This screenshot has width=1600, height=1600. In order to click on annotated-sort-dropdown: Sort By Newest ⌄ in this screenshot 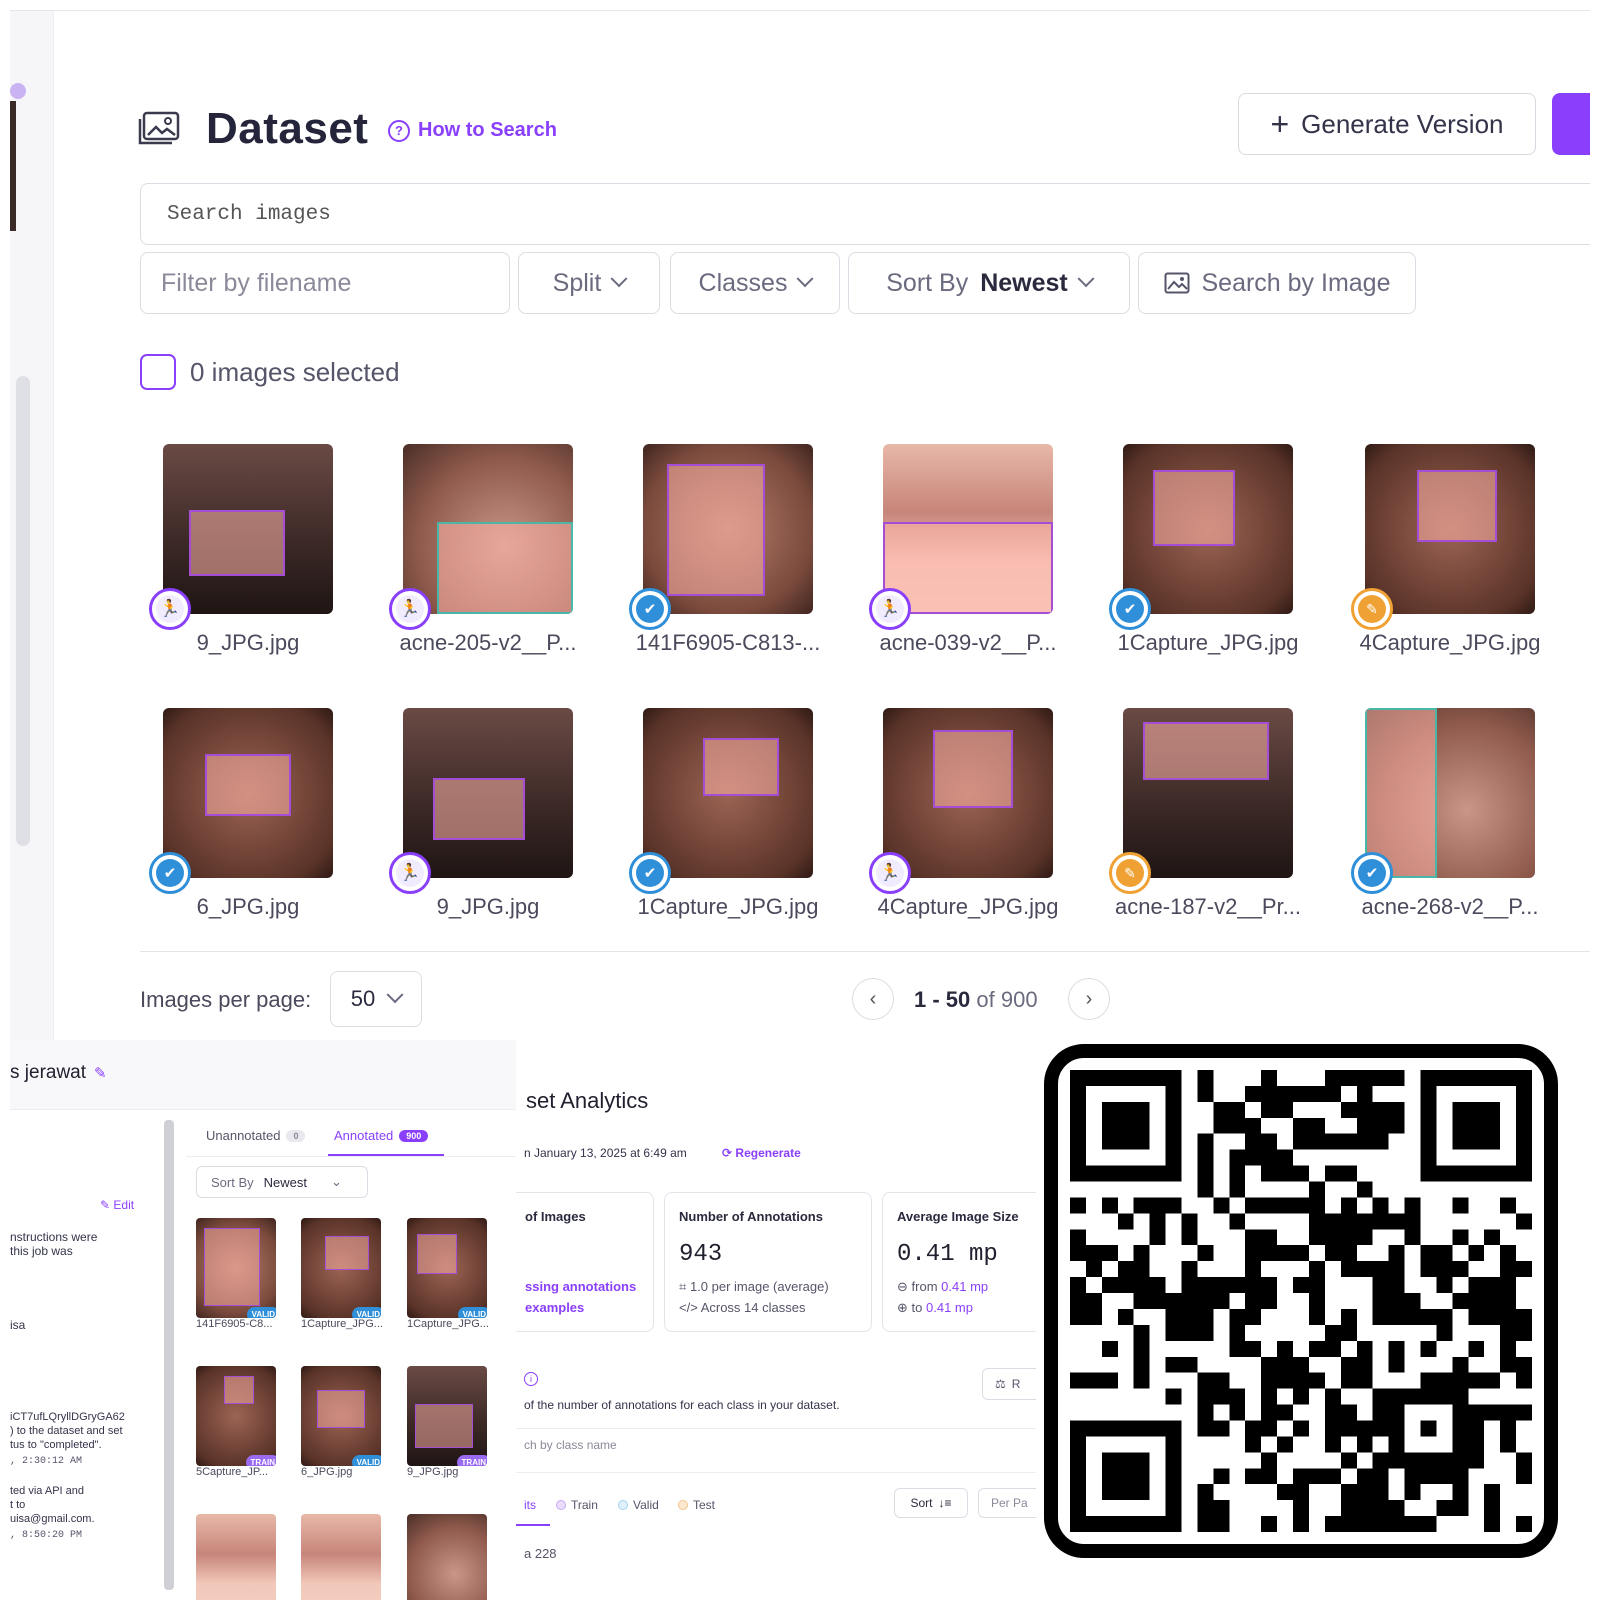, I will do `click(282, 1182)`.